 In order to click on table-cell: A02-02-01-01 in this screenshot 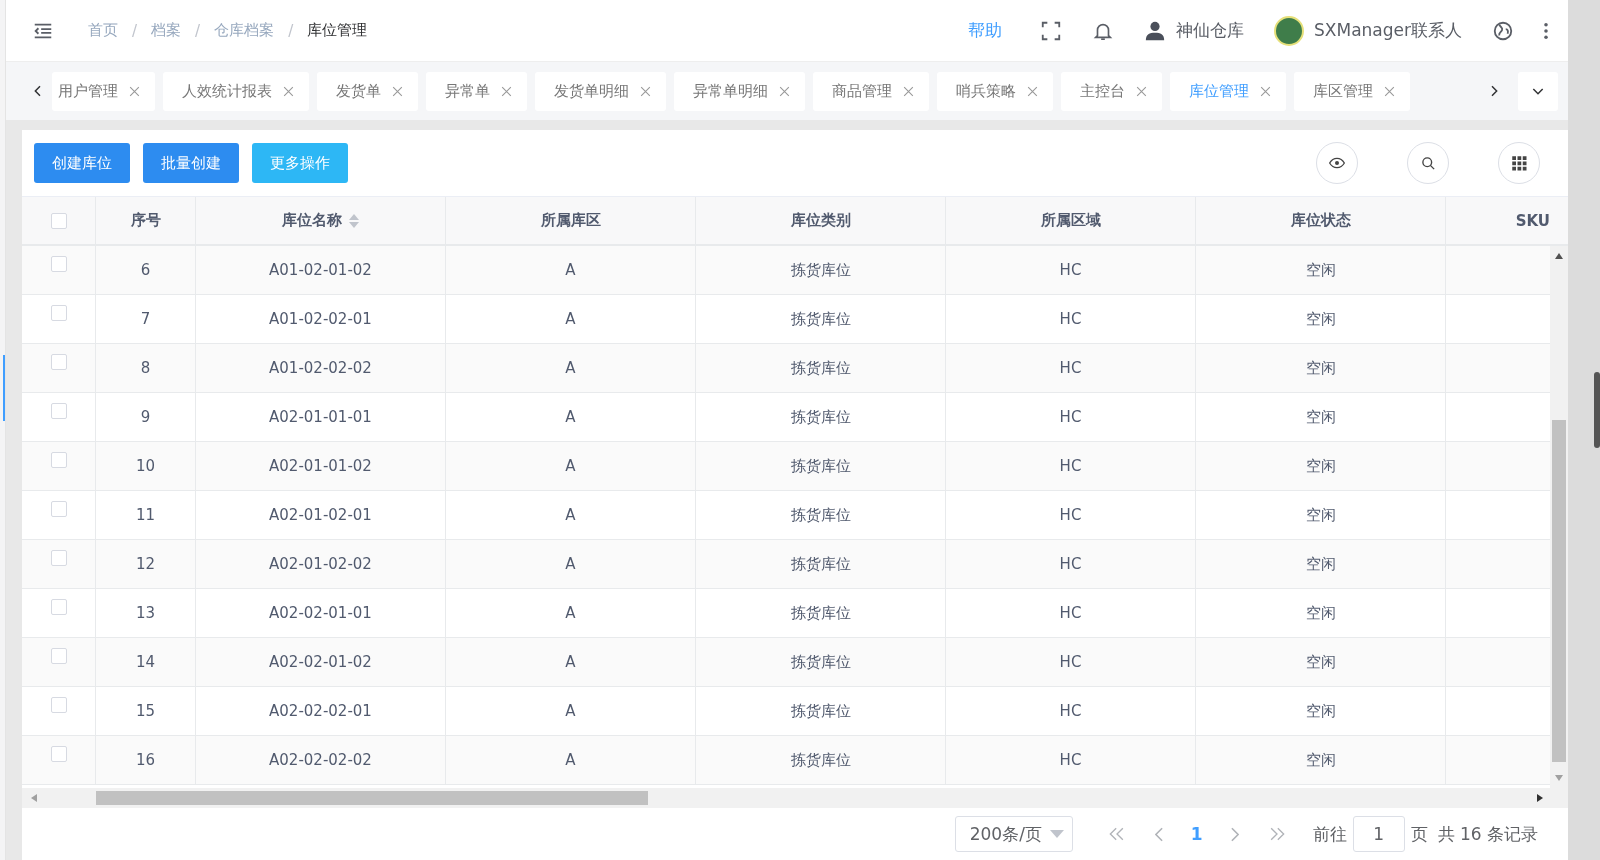, I will do `click(321, 613)`.